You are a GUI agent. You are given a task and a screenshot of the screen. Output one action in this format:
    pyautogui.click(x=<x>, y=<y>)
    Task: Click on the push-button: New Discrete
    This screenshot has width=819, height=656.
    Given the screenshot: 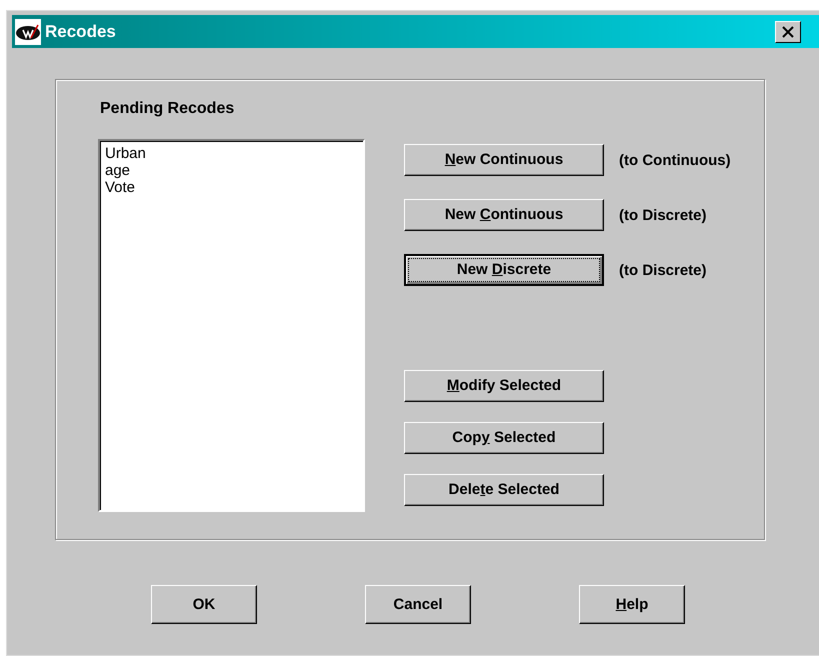 What is the action you would take?
    pyautogui.click(x=504, y=270)
    